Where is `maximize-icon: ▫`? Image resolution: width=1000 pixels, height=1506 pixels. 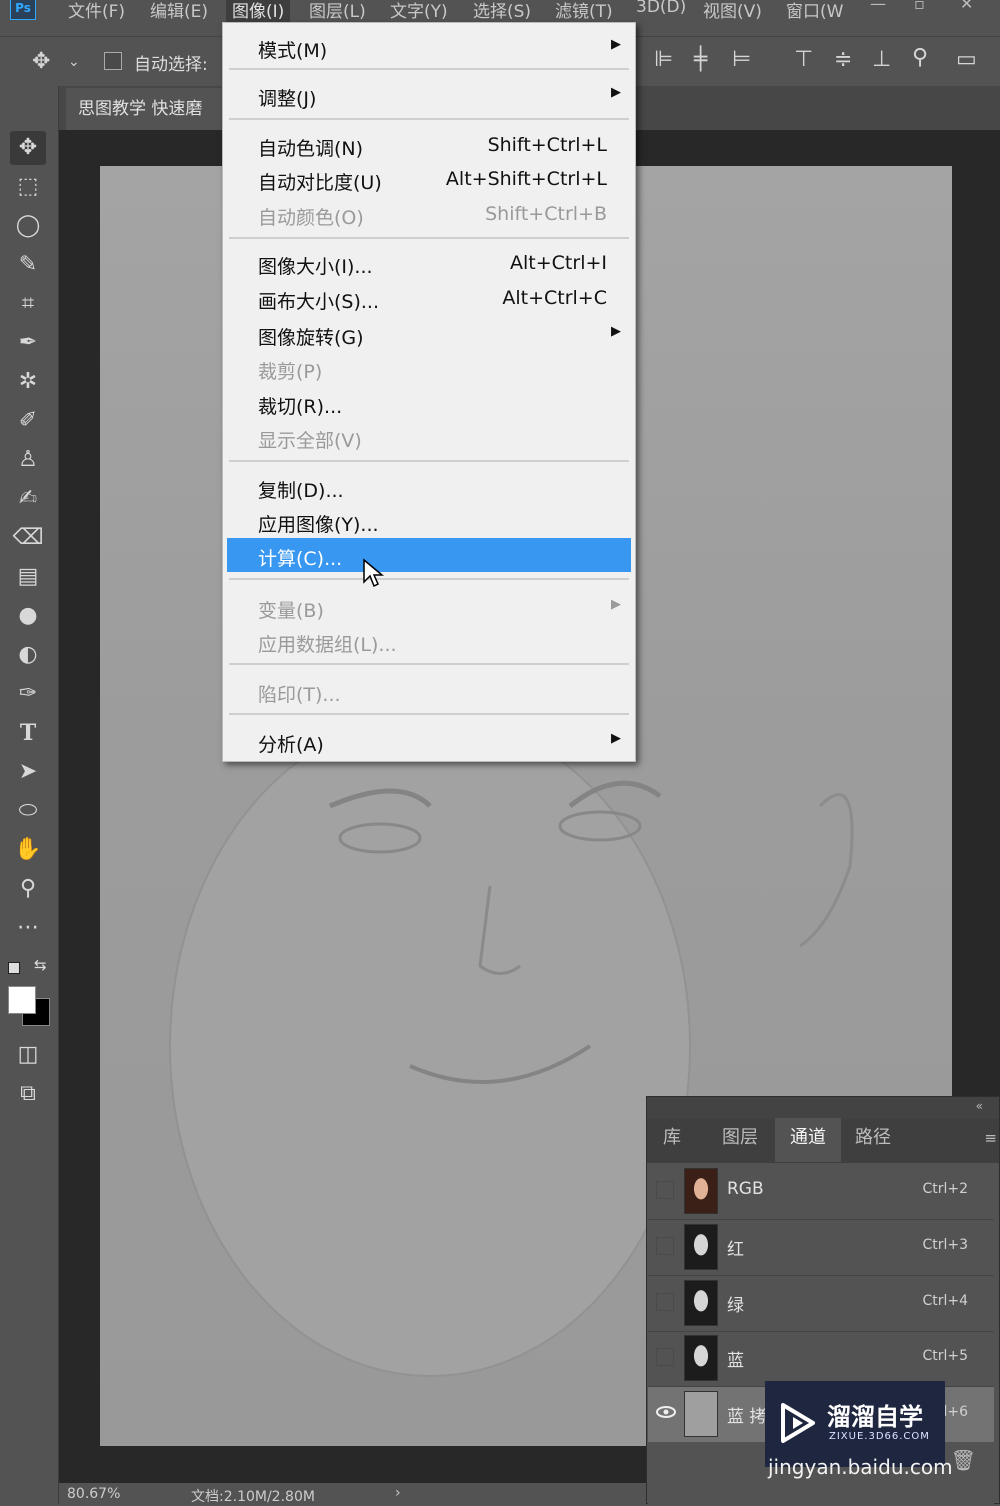 maximize-icon: ▫ is located at coordinates (919, 6).